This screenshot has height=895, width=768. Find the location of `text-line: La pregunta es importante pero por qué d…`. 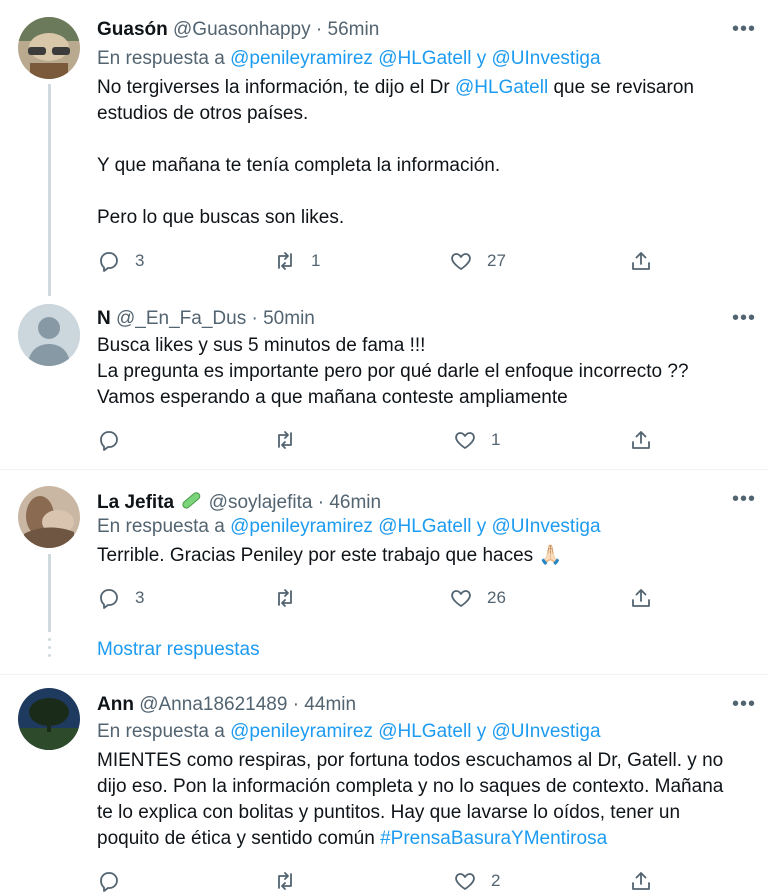

text-line: La pregunta es importante pero por qué d… is located at coordinates (393, 371).